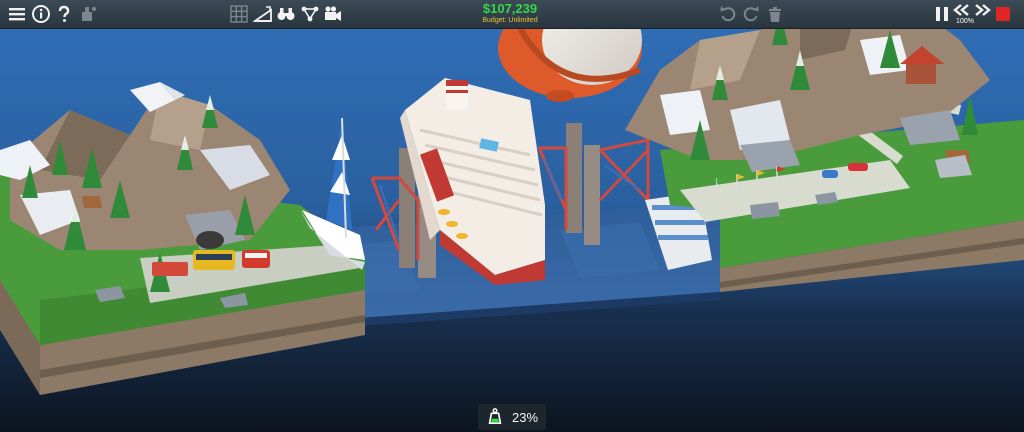 The height and width of the screenshot is (432, 1024). Describe the element at coordinates (921, 74) in the screenshot. I see `cabin` at that location.